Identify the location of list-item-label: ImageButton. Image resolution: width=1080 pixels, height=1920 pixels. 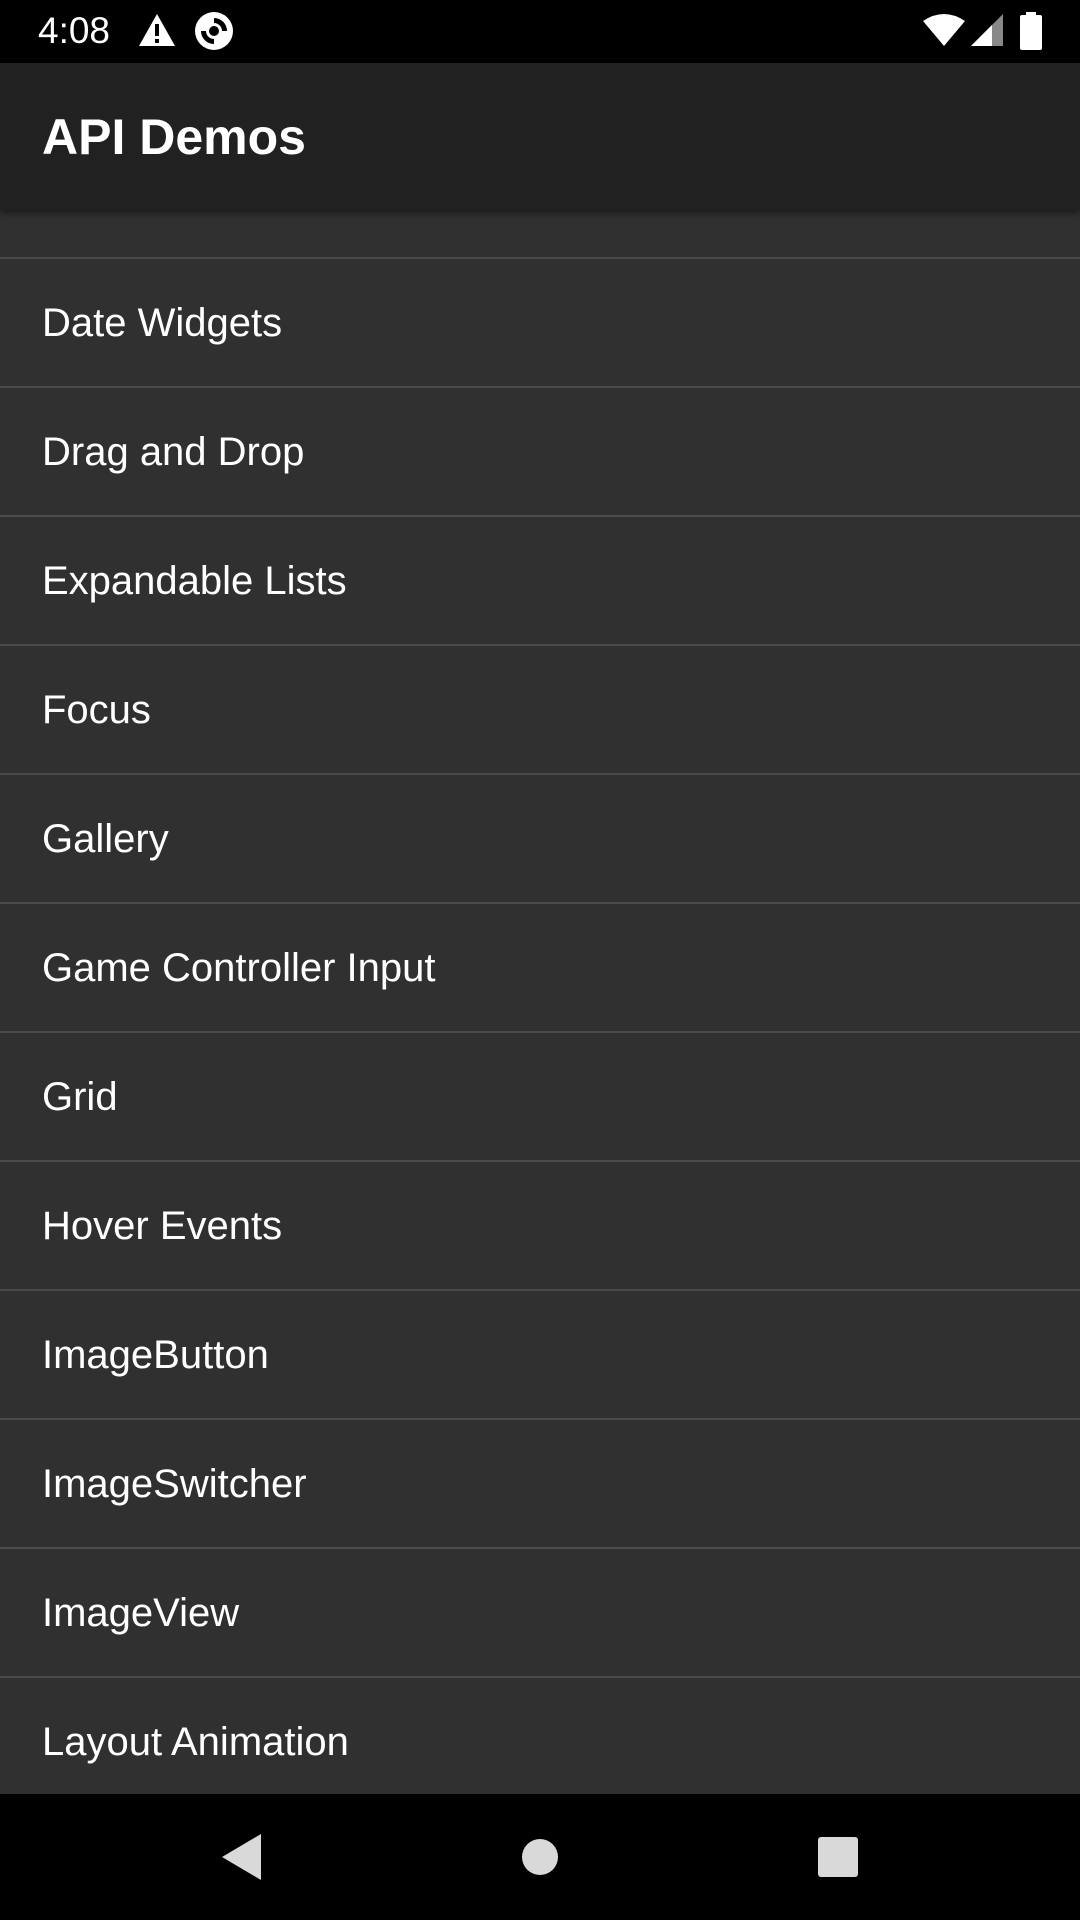
(155, 1355).